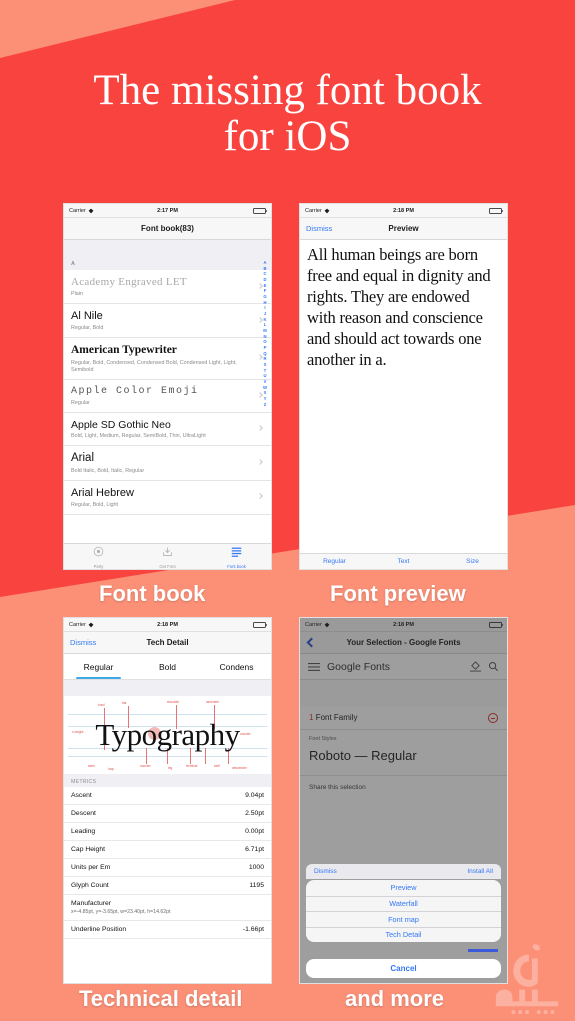 This screenshot has width=575, height=1021. I want to click on font-name: Apple SD Gothic Neo, so click(121, 424).